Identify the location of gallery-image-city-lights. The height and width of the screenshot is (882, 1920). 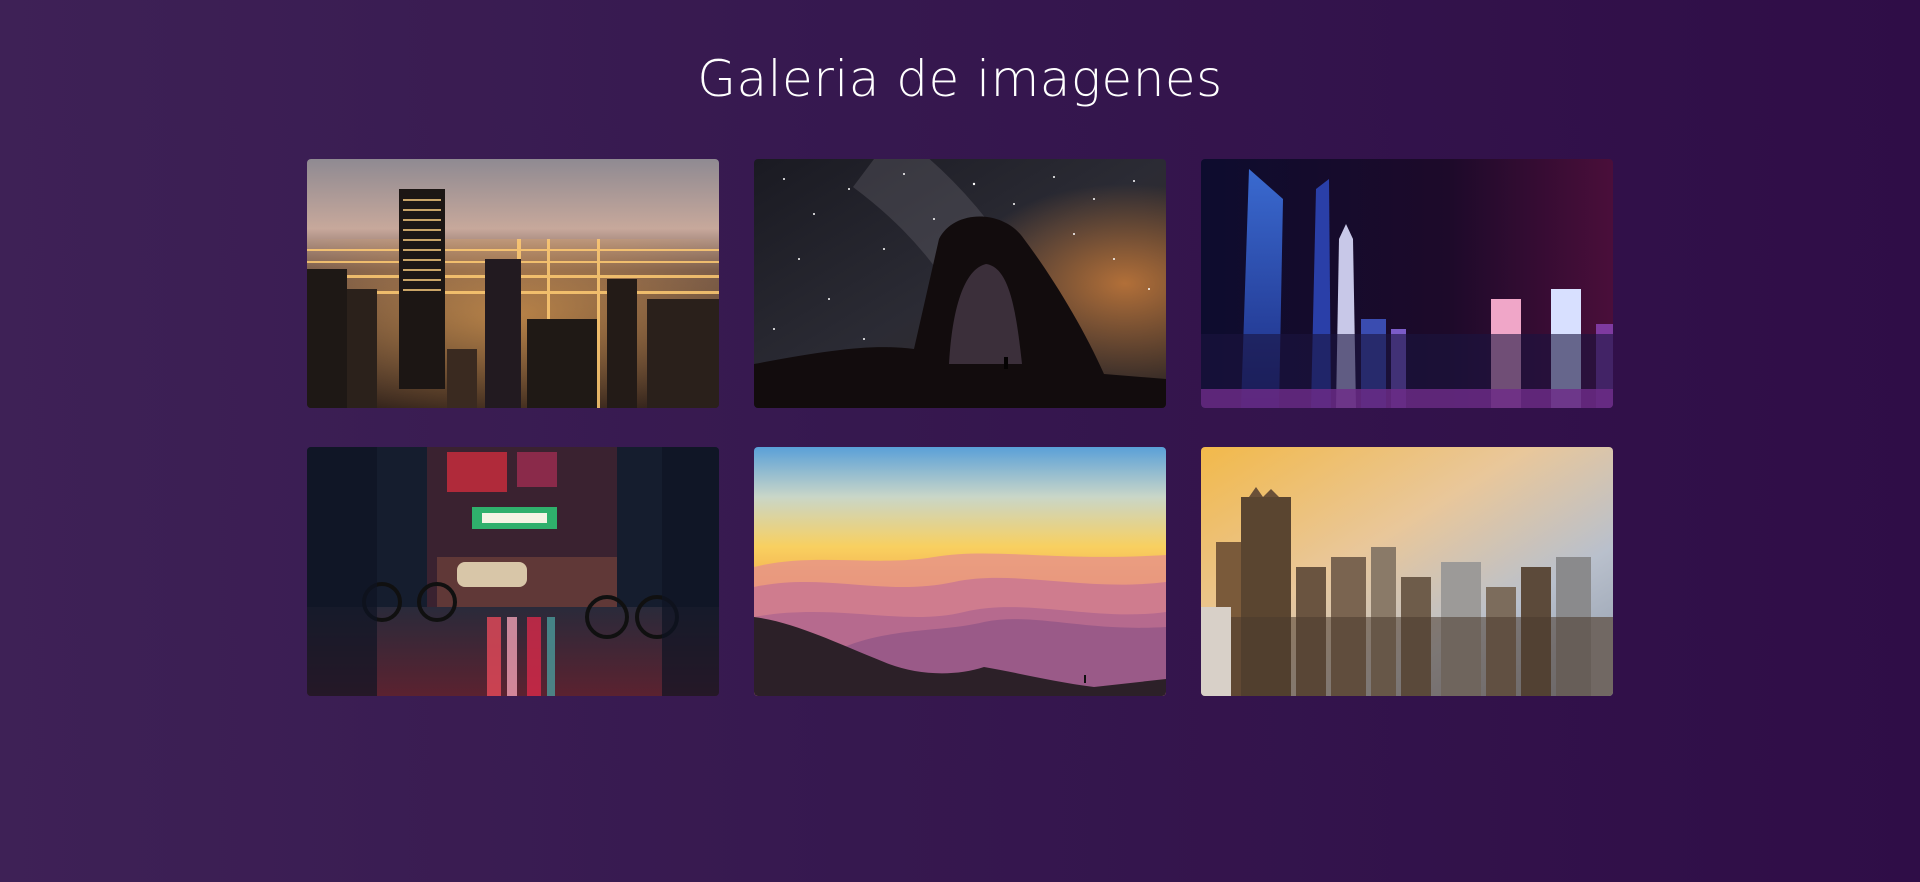
(513, 283).